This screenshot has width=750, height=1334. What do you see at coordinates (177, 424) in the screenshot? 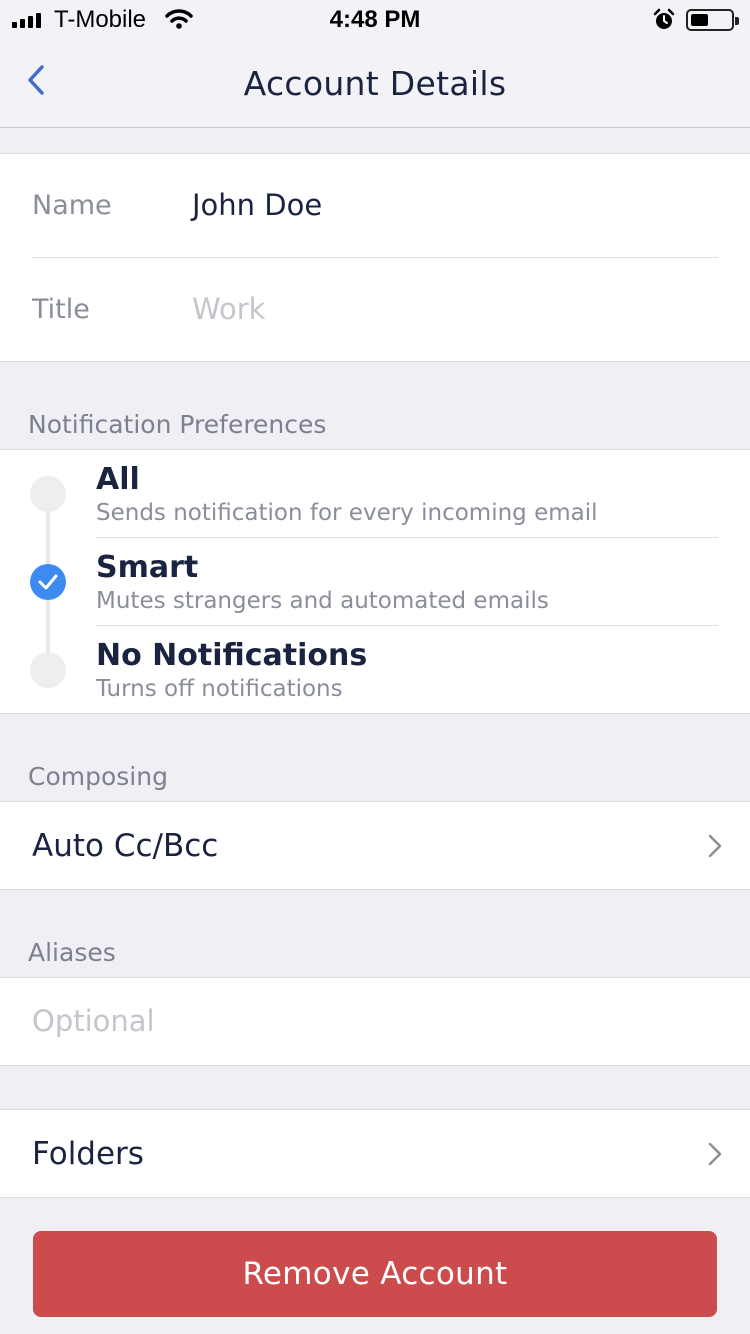
I see `notification-preferences-header: Notification Preferences` at bounding box center [177, 424].